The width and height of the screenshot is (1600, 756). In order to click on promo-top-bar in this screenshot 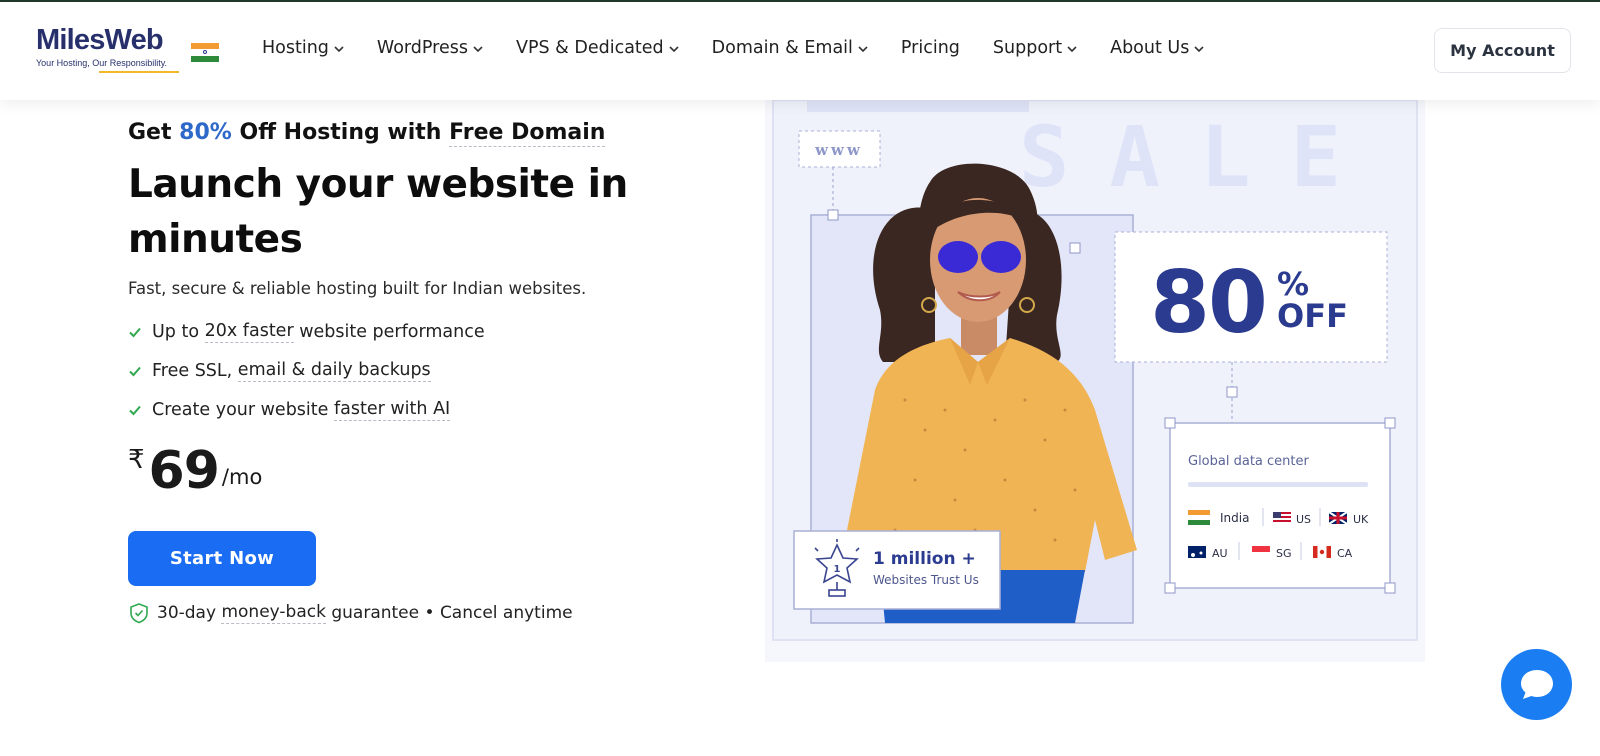, I will do `click(918, 106)`.